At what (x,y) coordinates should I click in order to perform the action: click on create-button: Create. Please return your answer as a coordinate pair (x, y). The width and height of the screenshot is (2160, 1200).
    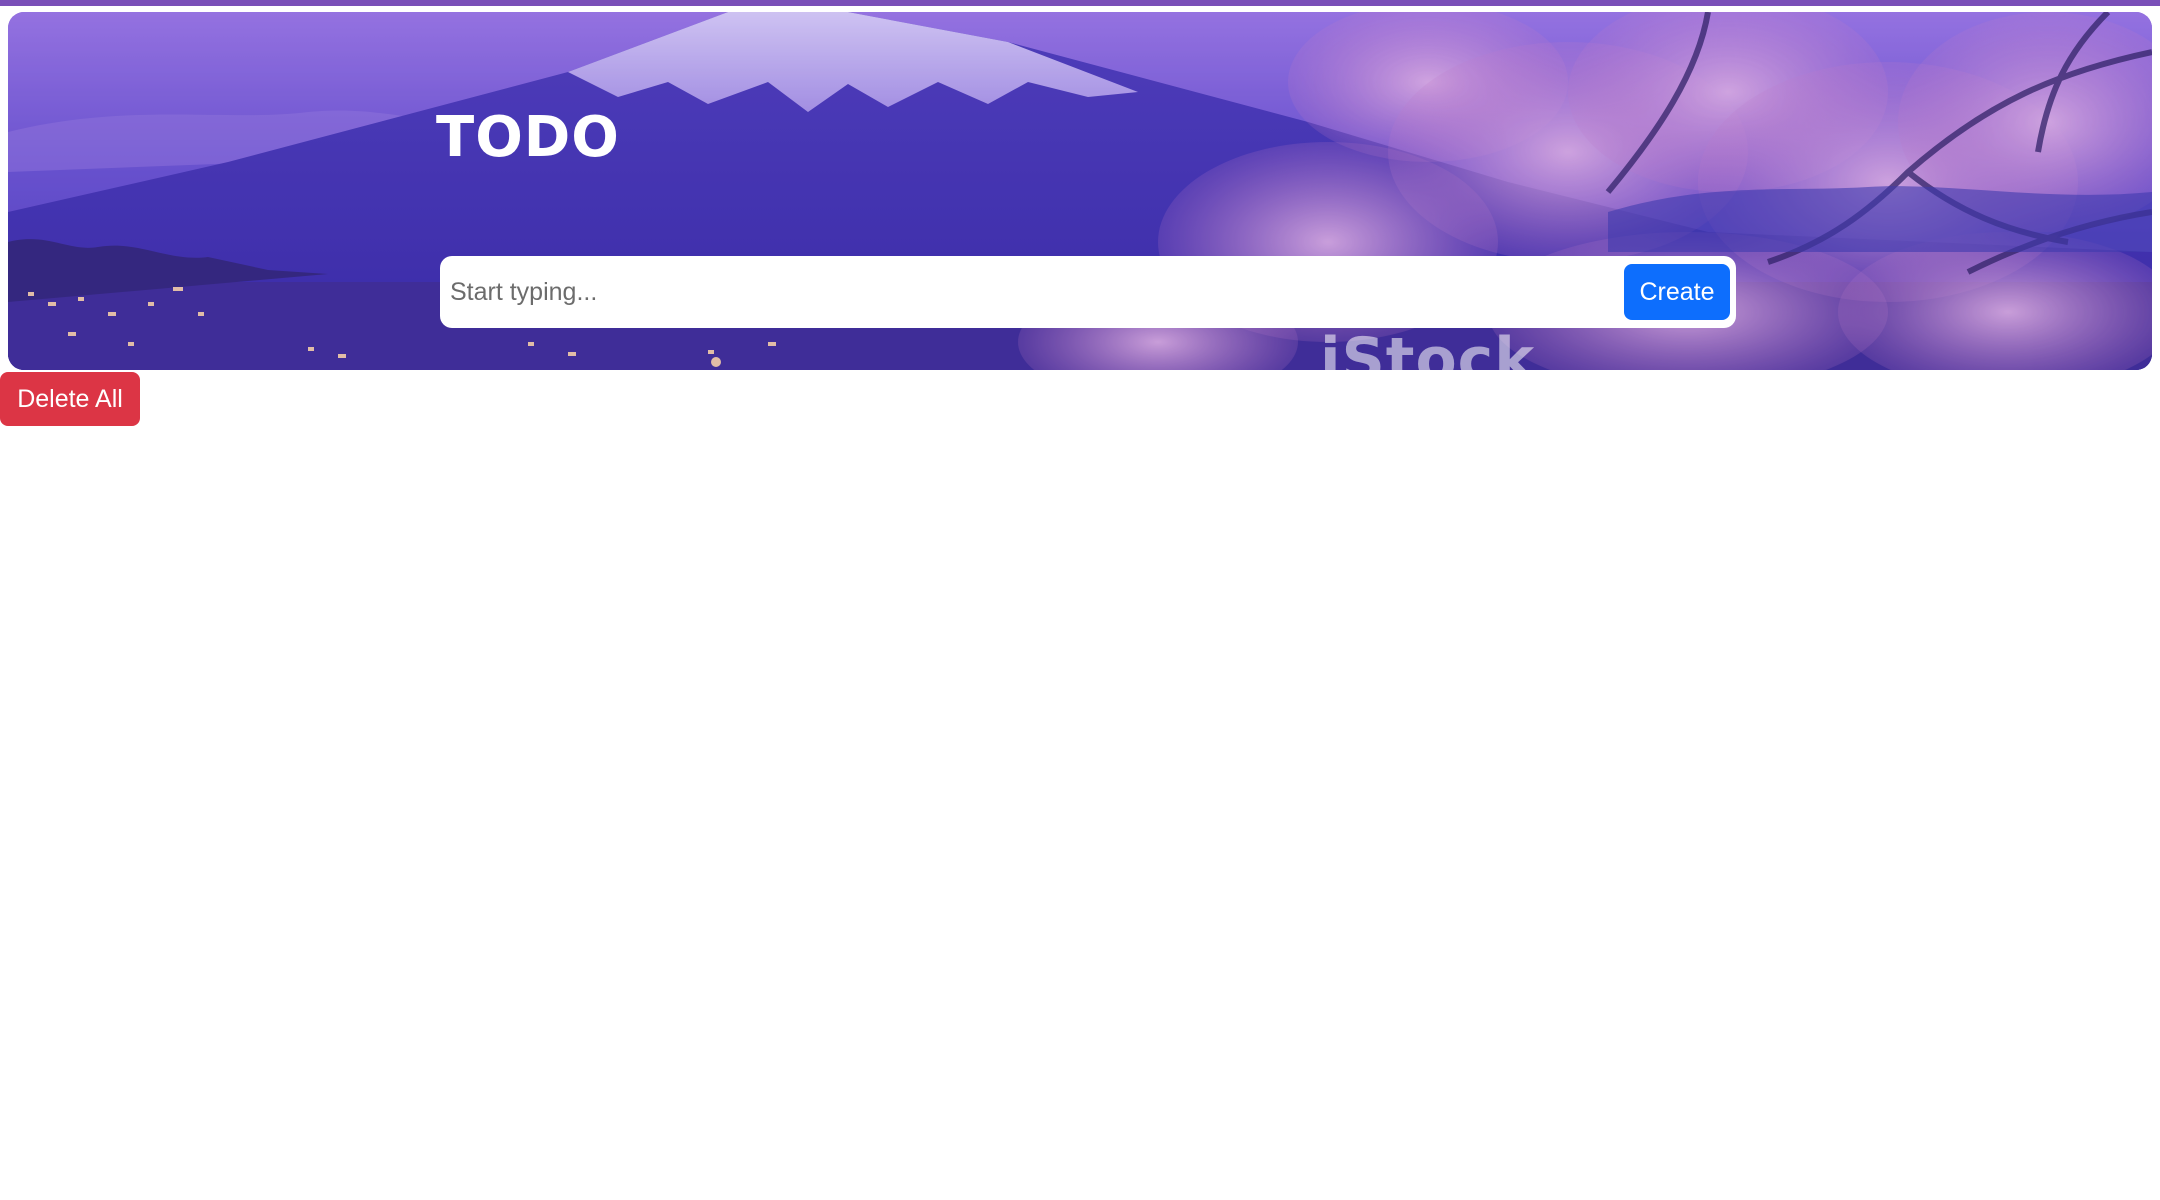
    Looking at the image, I should click on (1677, 292).